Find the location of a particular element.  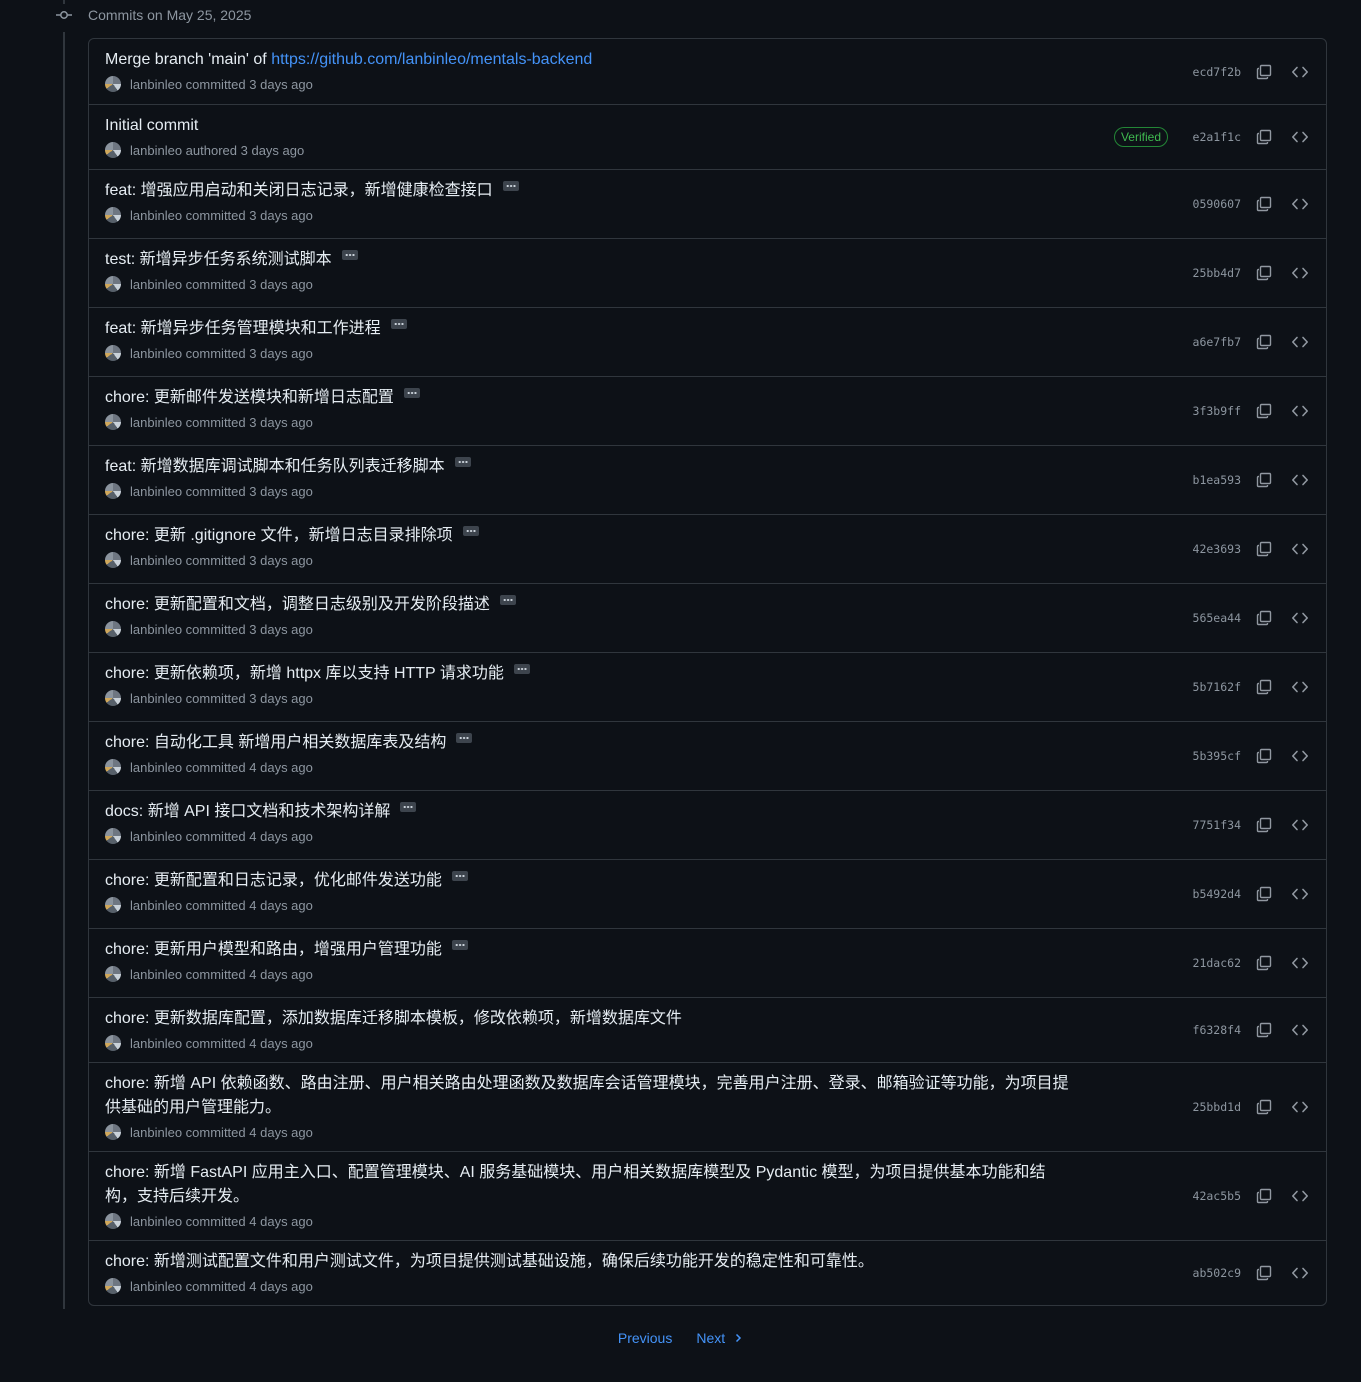

verified-badge: Verified is located at coordinates (1140, 137).